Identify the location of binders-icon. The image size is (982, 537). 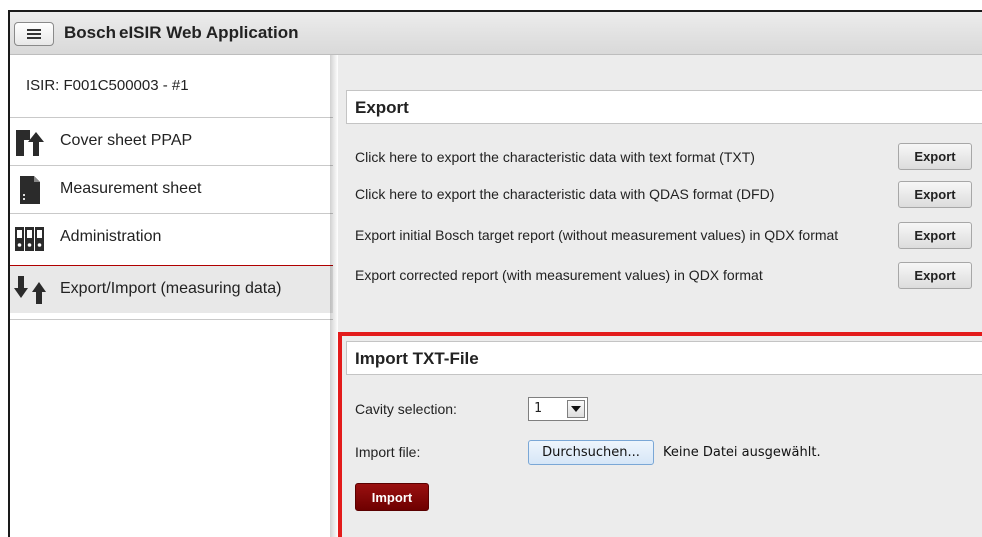
(29, 239).